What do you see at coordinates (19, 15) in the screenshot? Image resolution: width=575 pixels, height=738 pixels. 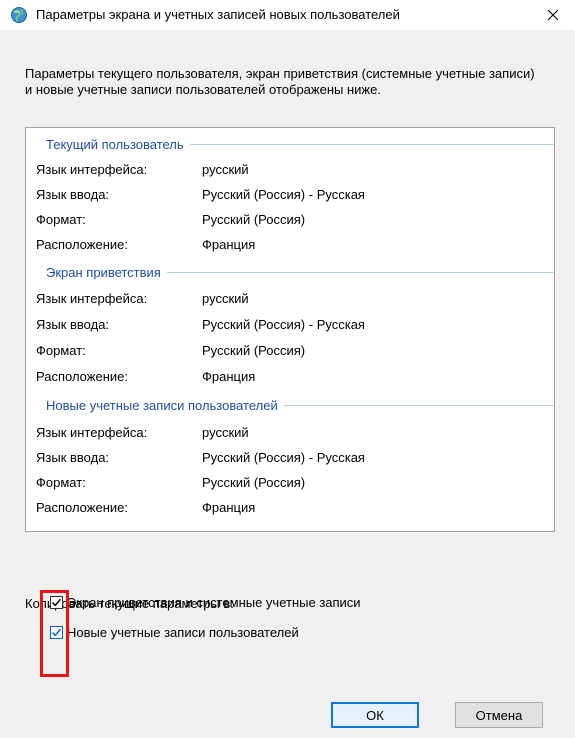 I see `globe-settings-icon` at bounding box center [19, 15].